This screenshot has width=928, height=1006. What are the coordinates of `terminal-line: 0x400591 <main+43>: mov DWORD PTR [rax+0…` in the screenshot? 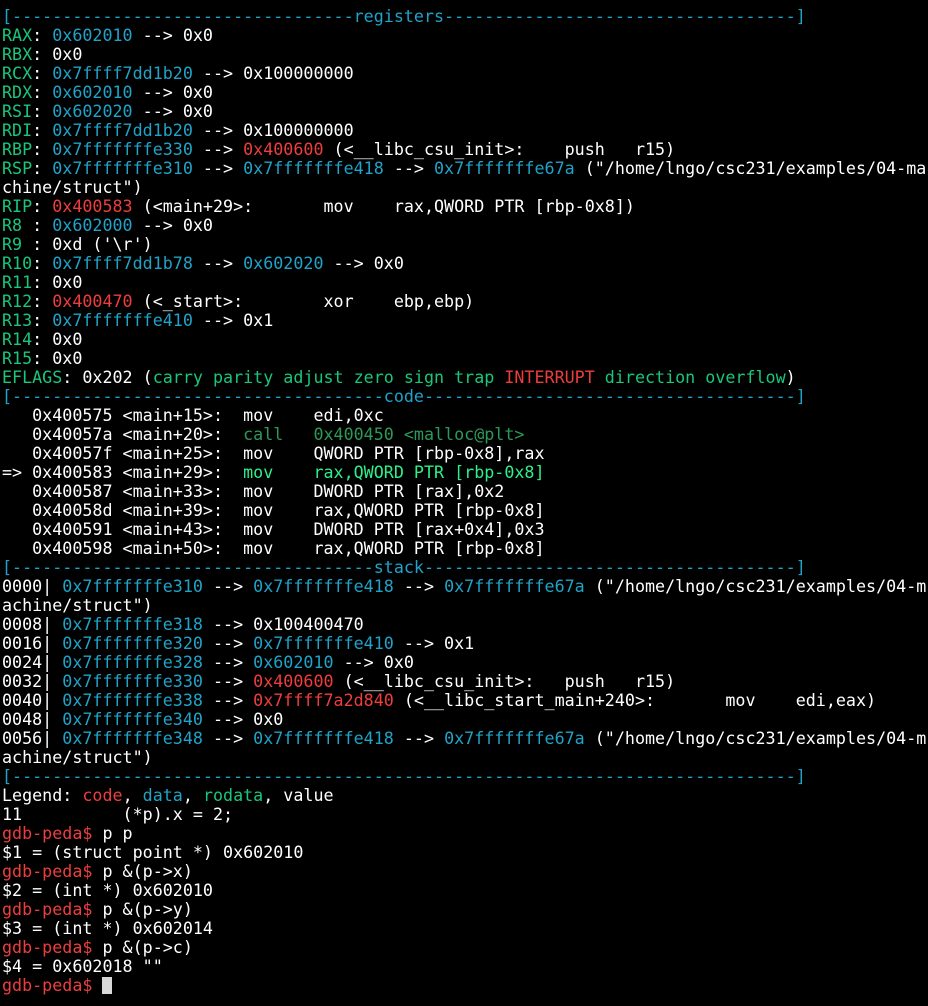 It's located at (465, 529).